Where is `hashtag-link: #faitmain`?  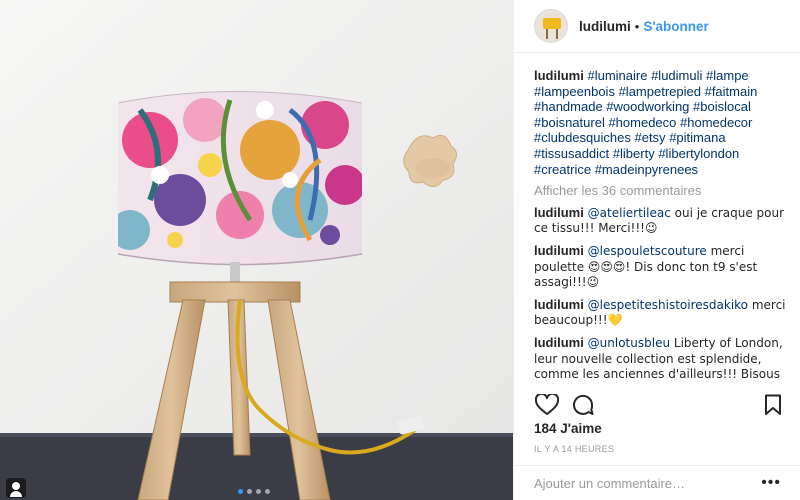
hashtag-link: #faitmain is located at coordinates (731, 91).